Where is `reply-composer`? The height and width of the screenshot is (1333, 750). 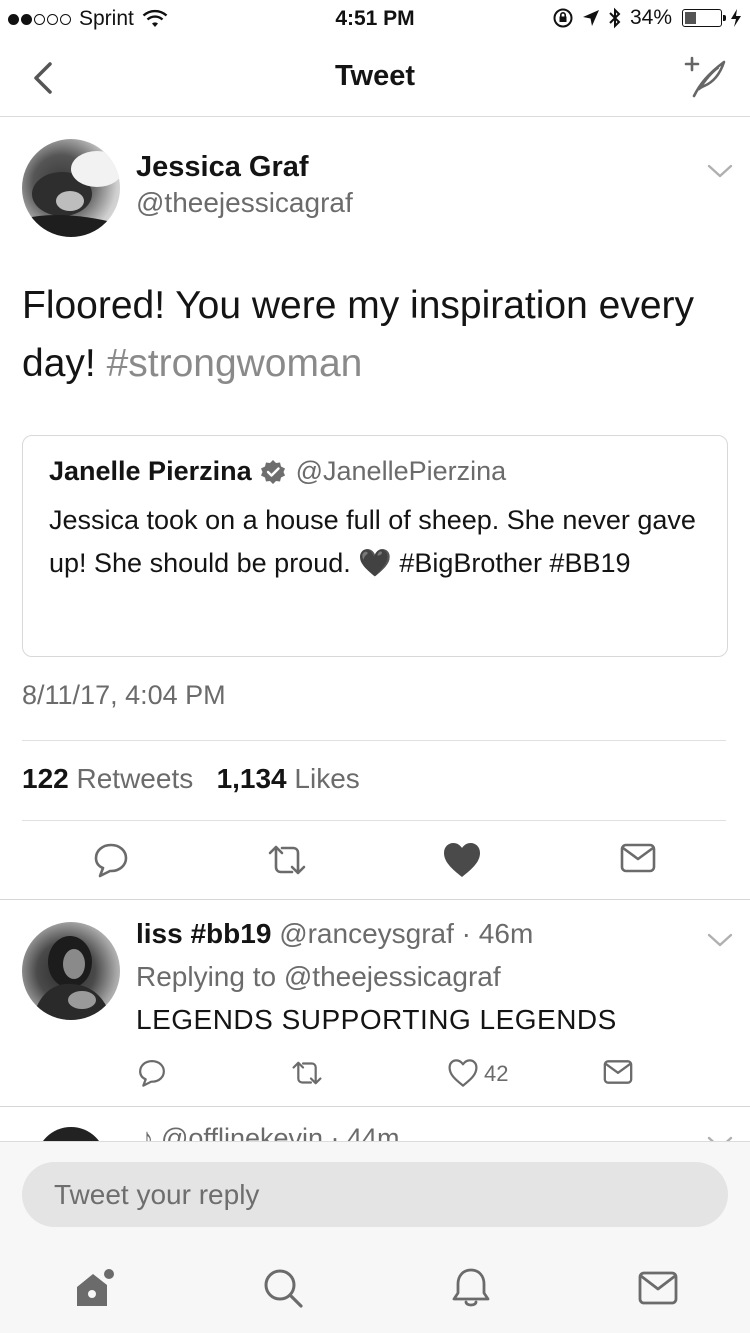 reply-composer is located at coordinates (375, 1237).